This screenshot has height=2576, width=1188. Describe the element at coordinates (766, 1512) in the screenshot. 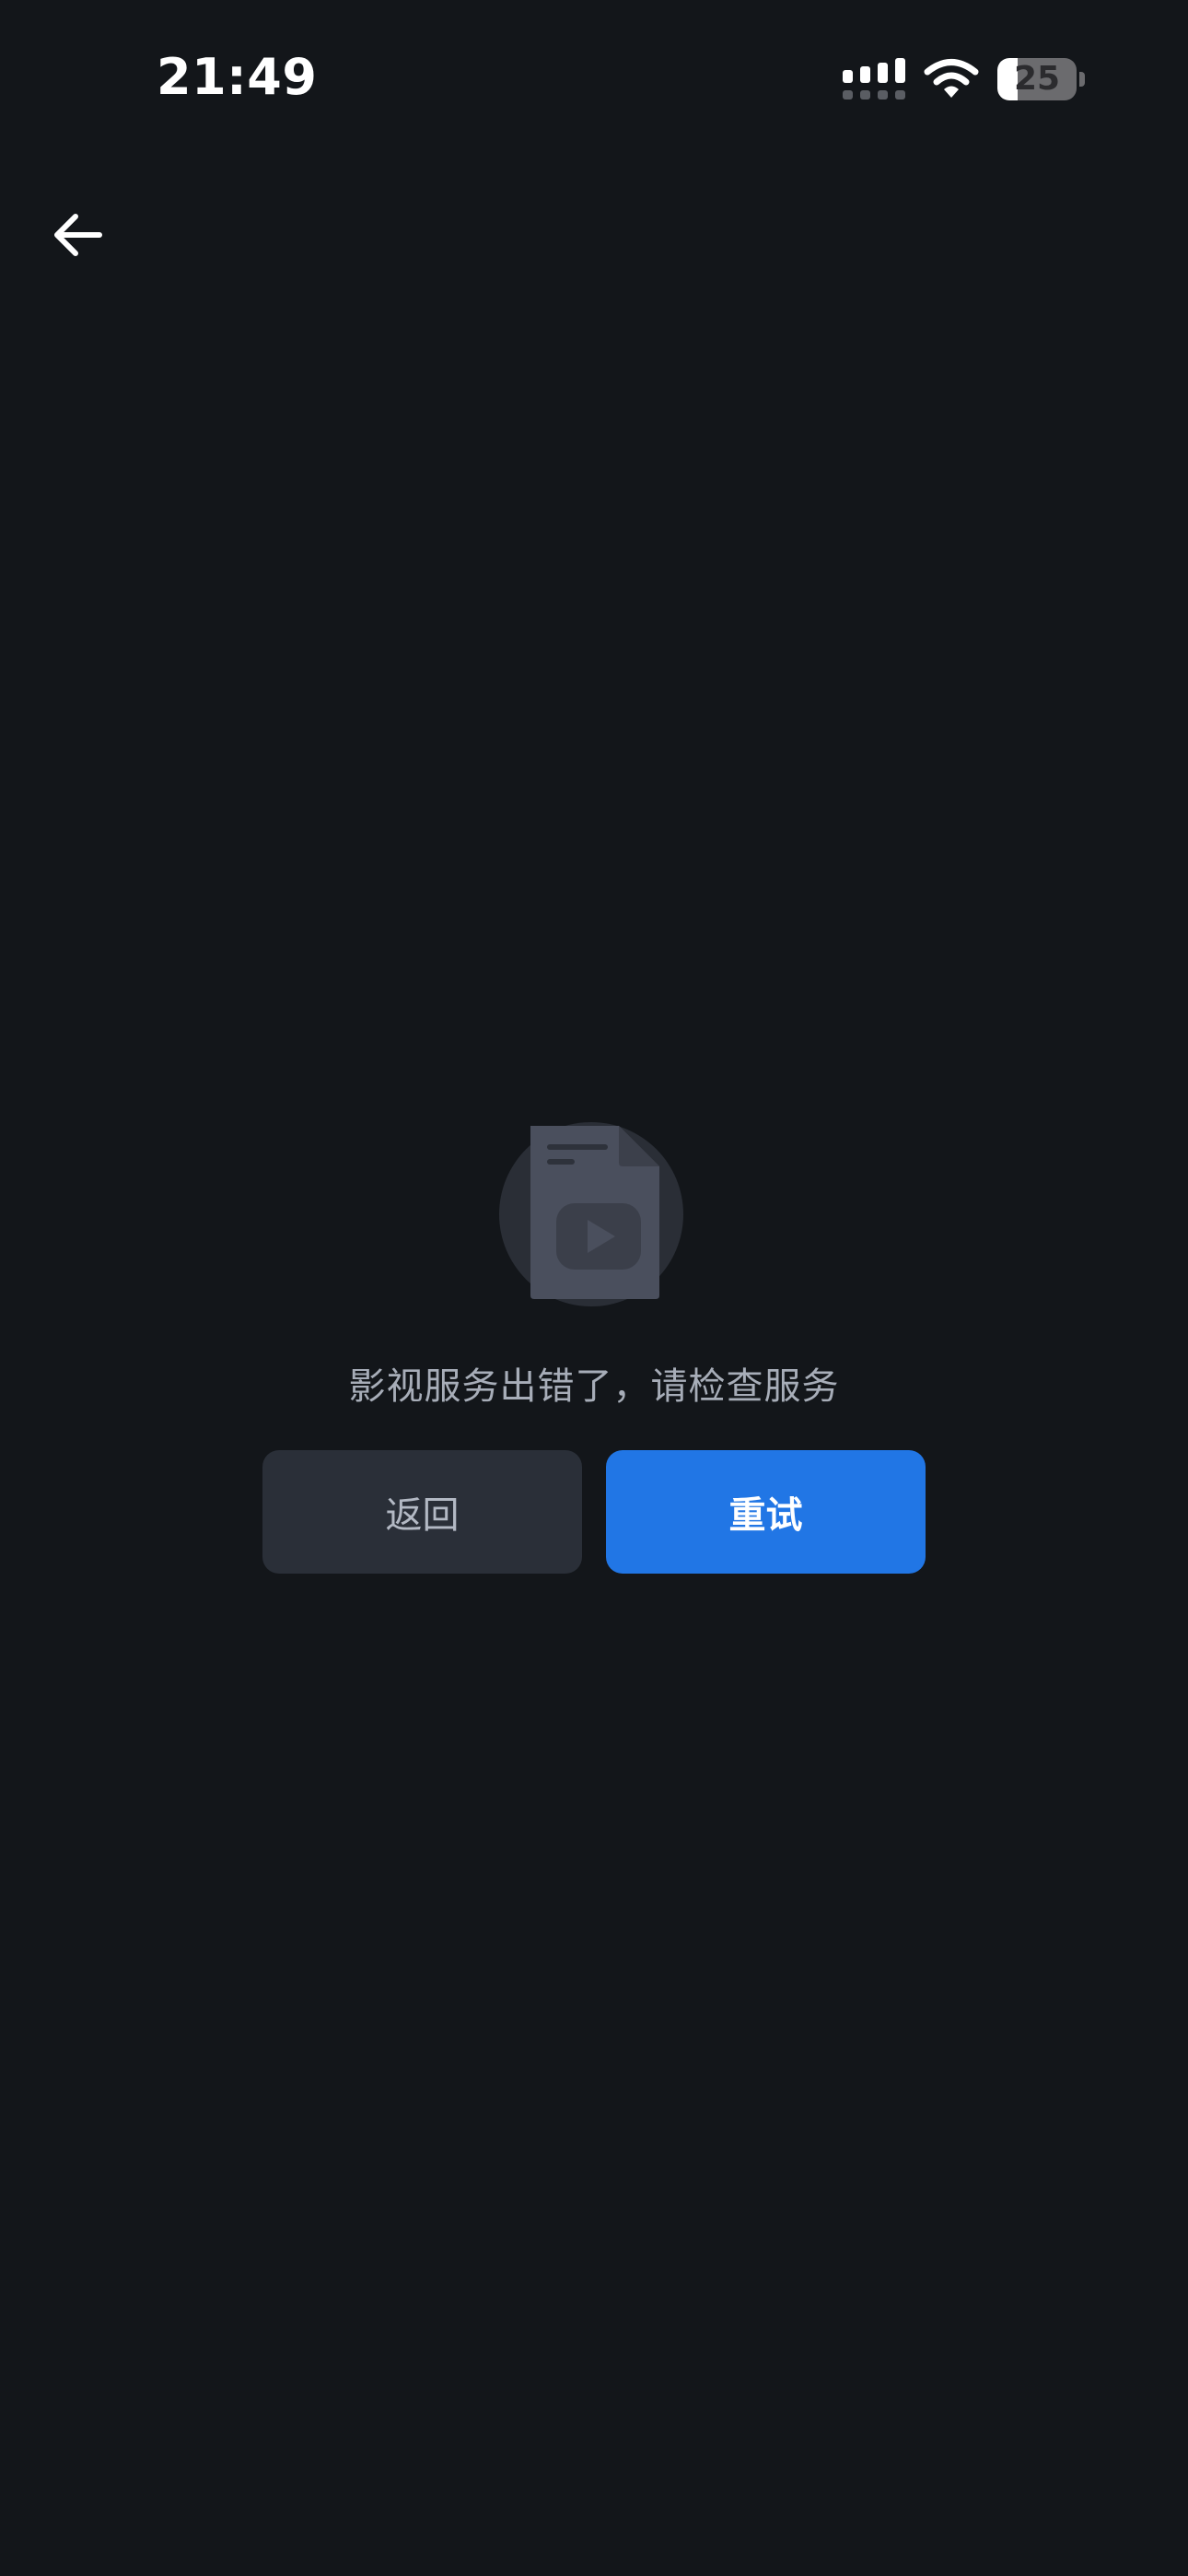

I see `retry-button: 重试` at that location.